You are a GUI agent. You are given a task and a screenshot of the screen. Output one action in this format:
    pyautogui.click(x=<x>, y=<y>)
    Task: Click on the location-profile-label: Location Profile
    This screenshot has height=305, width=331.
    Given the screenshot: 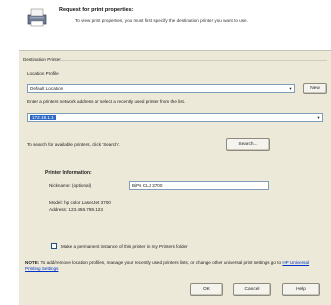 What is the action you would take?
    pyautogui.click(x=43, y=73)
    